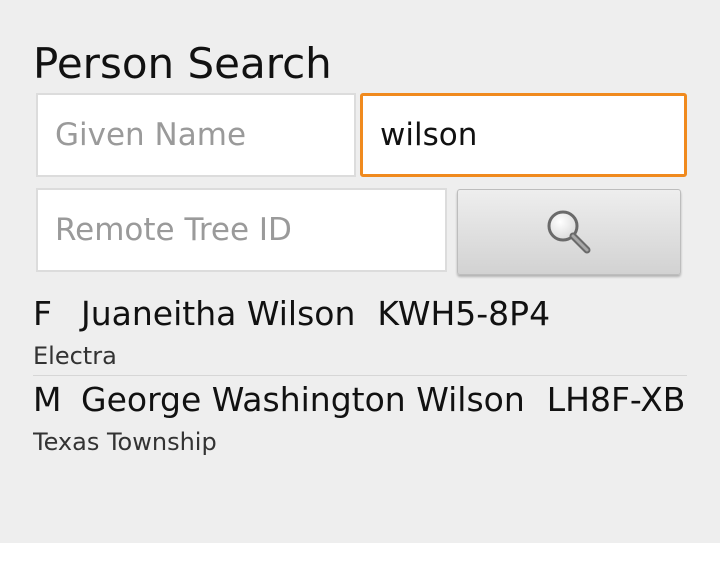  I want to click on person-name: Juaneitha Wilson, so click(218, 313).